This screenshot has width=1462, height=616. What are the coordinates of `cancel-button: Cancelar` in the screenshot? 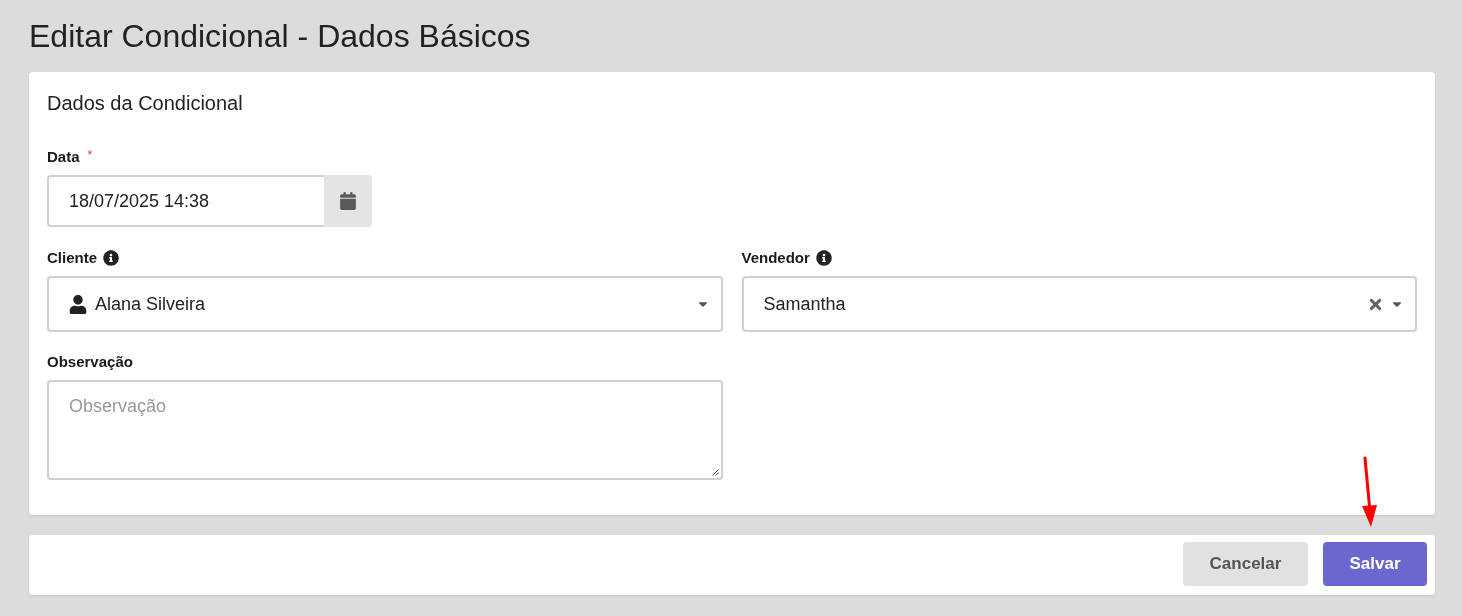 It's located at (1245, 564).